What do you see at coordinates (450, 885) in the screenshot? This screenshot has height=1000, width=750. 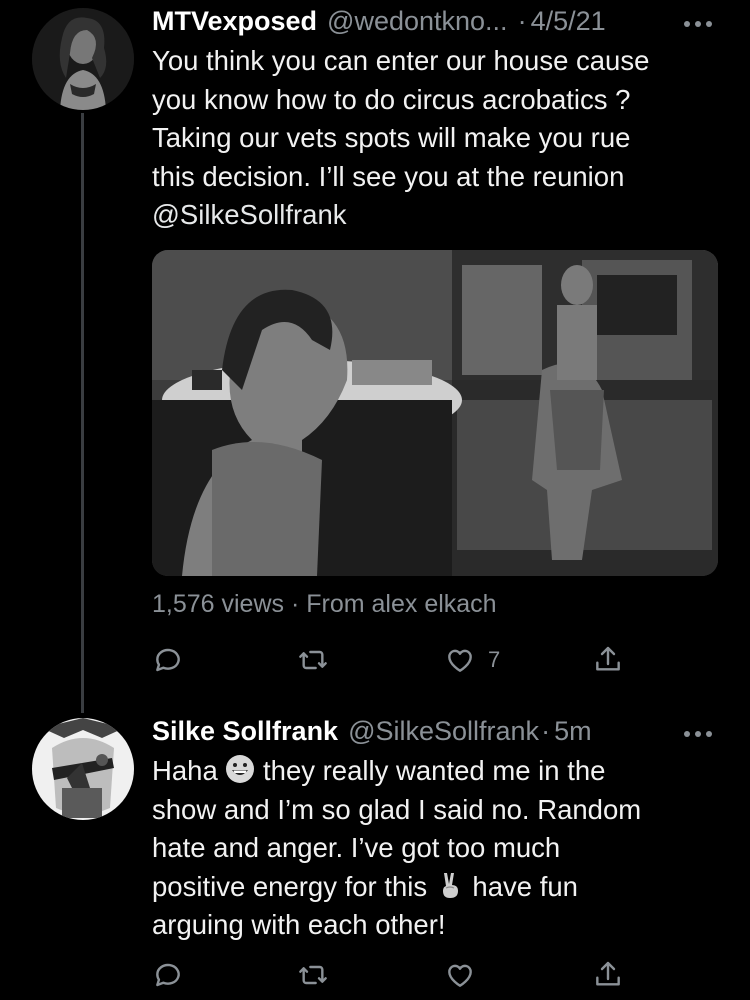 I see `victory-hand-emoji-icon` at bounding box center [450, 885].